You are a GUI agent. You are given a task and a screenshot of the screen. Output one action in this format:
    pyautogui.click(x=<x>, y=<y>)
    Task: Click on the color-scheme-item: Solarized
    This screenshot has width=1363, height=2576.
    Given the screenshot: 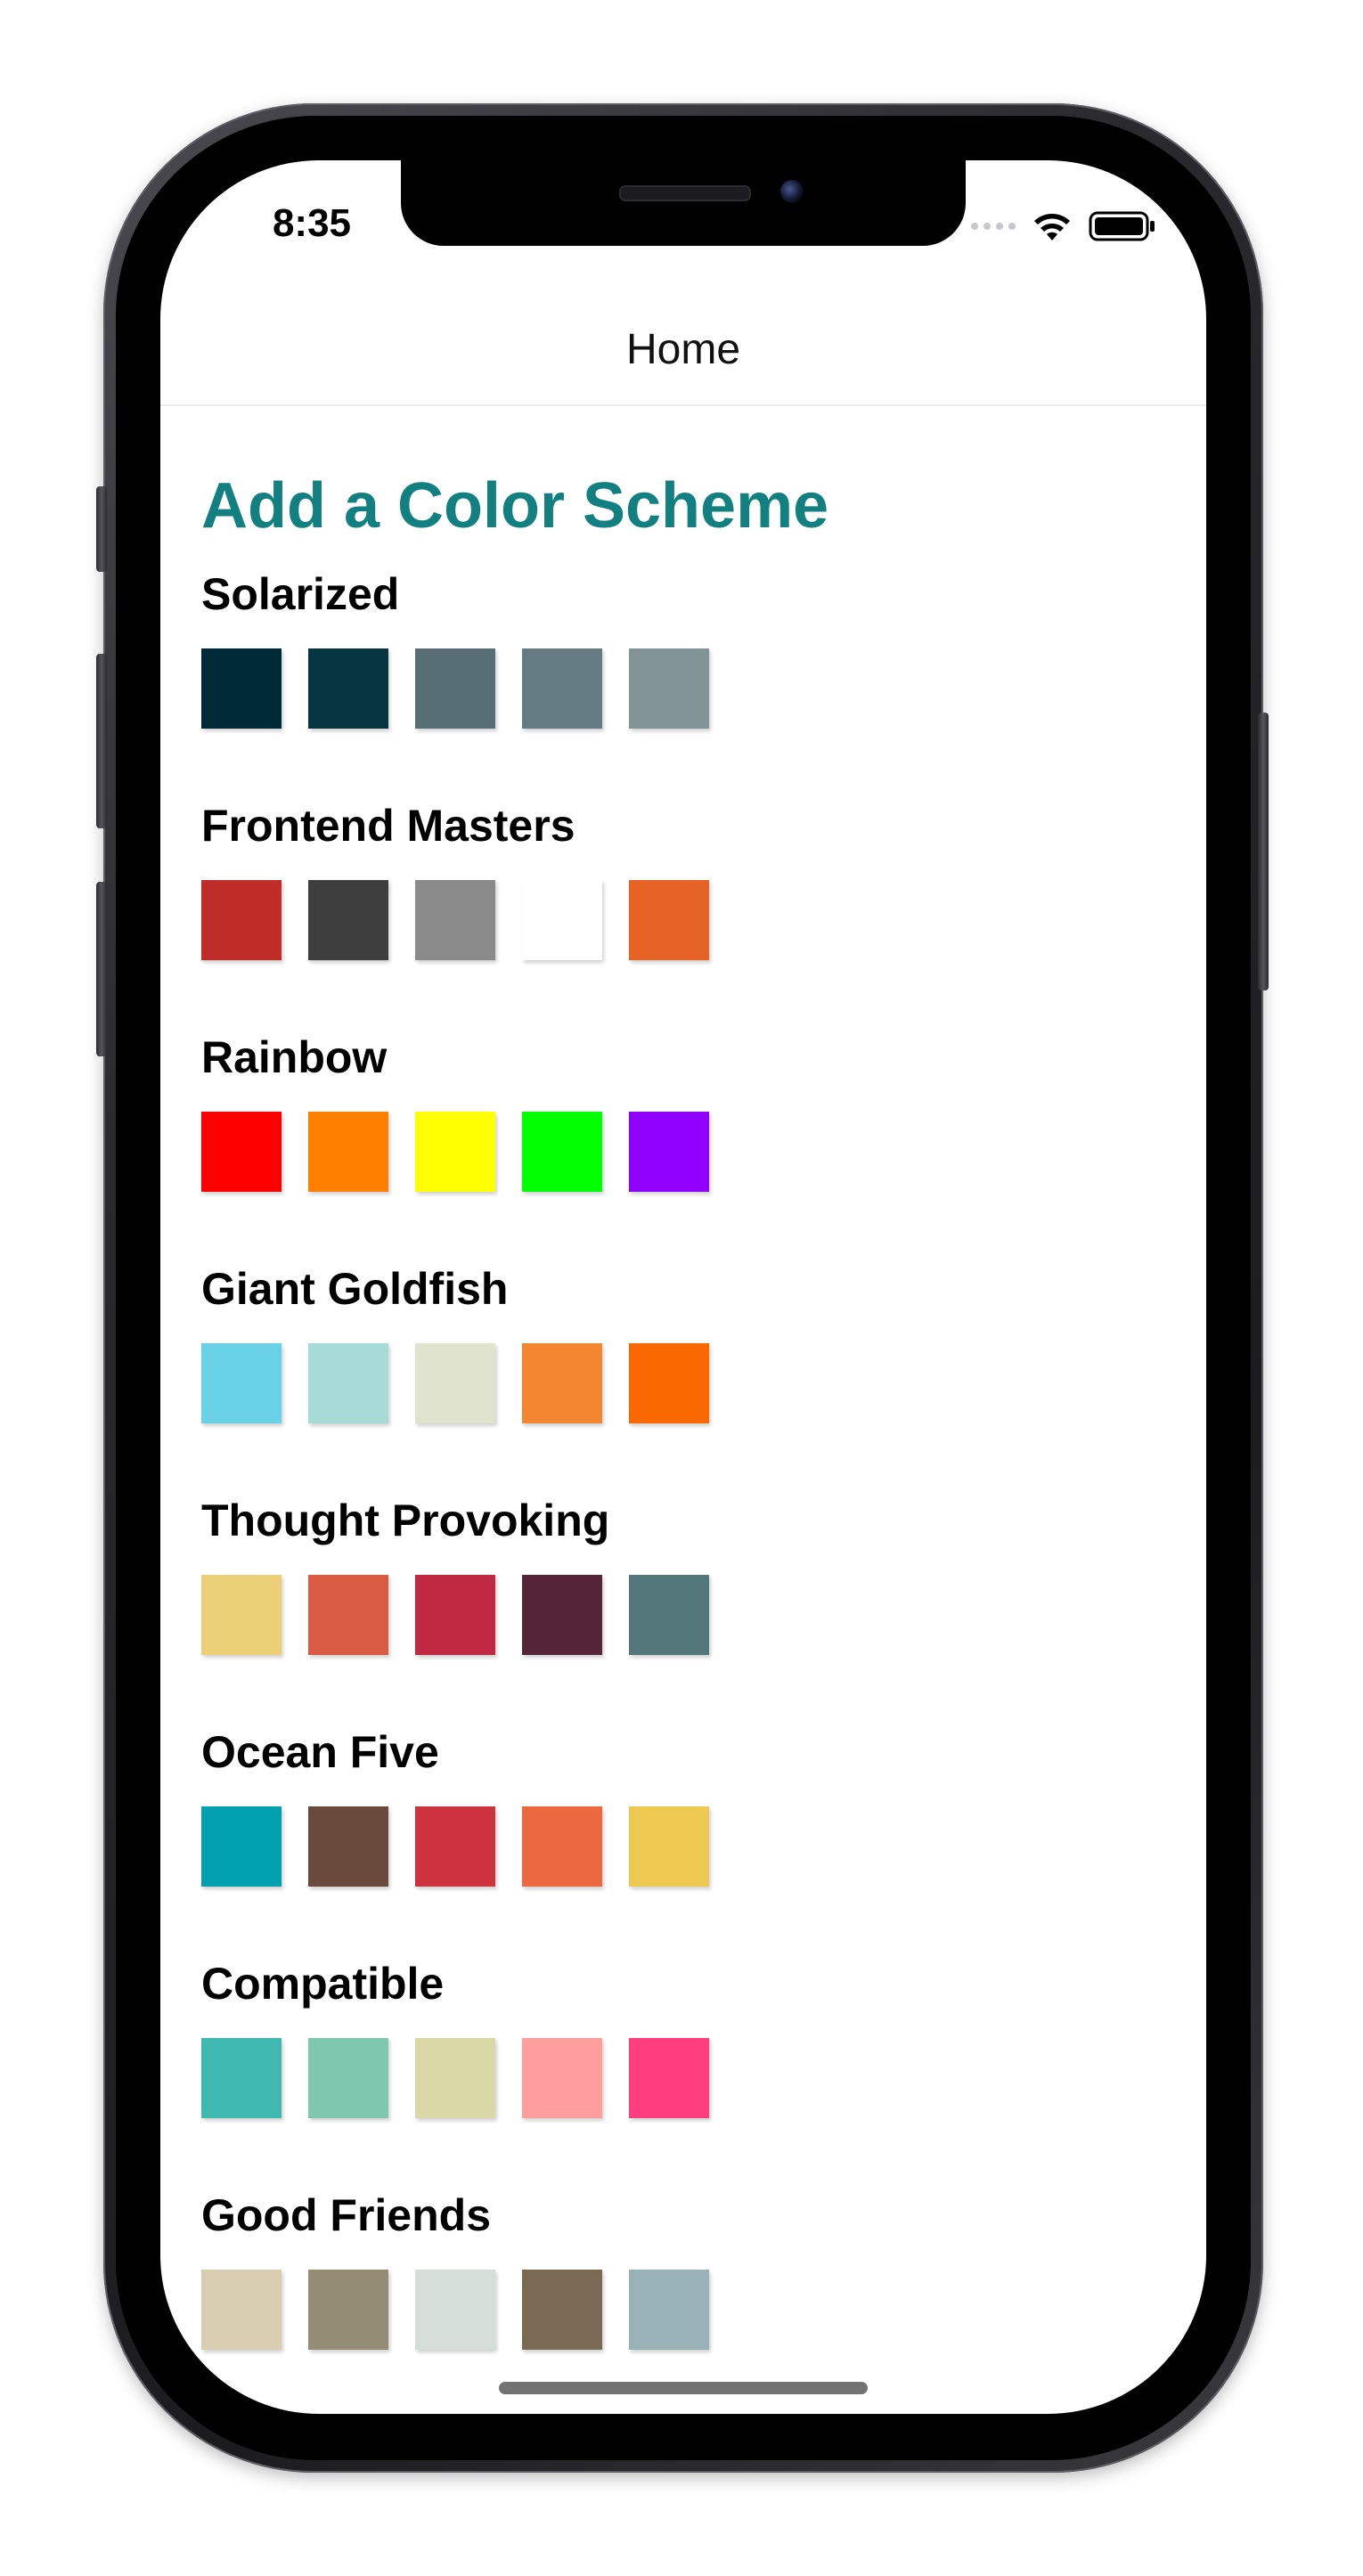 What is the action you would take?
    pyautogui.click(x=691, y=679)
    